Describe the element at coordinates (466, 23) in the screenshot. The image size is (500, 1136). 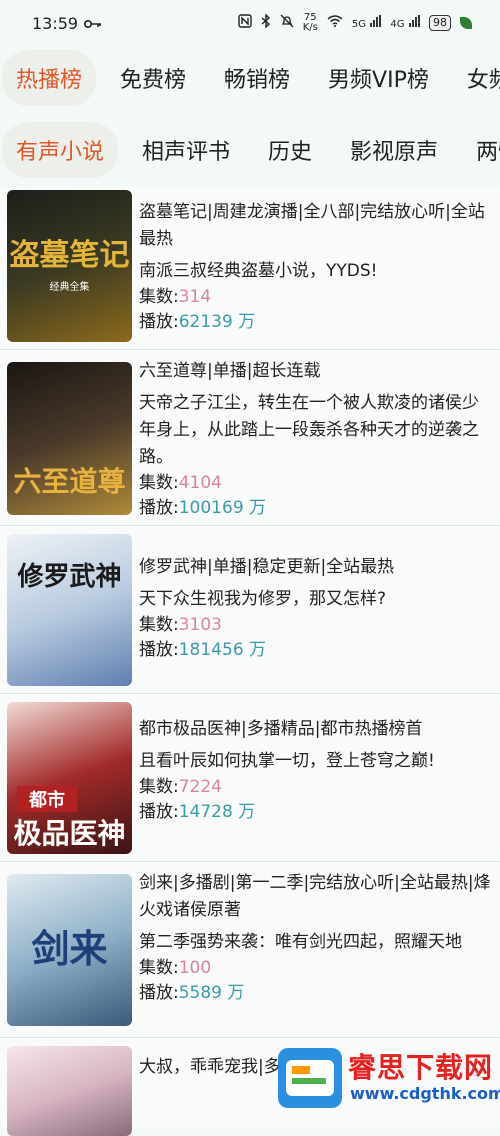
I see `eco-leaf-icon` at that location.